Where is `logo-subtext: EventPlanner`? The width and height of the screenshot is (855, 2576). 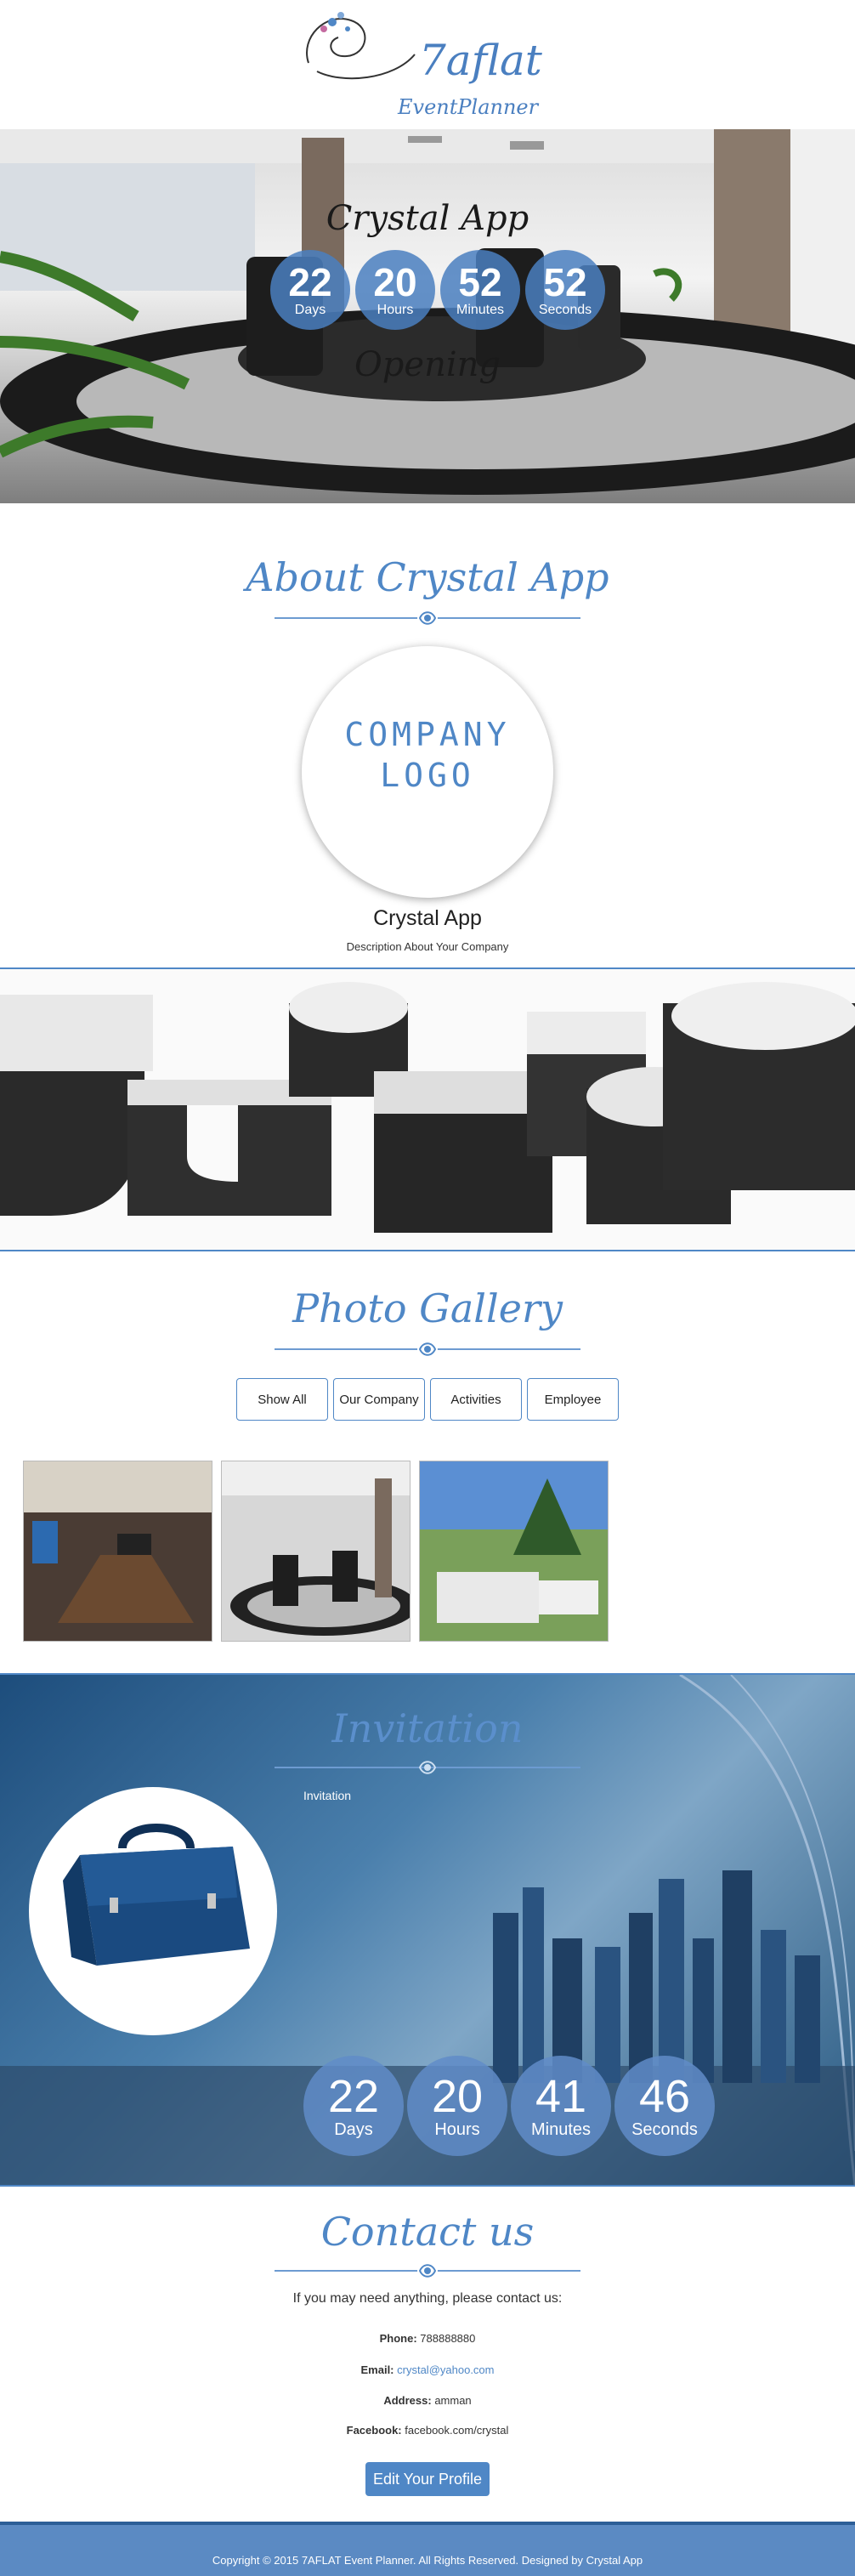
logo-subtext: EventPlanner is located at coordinates (469, 107).